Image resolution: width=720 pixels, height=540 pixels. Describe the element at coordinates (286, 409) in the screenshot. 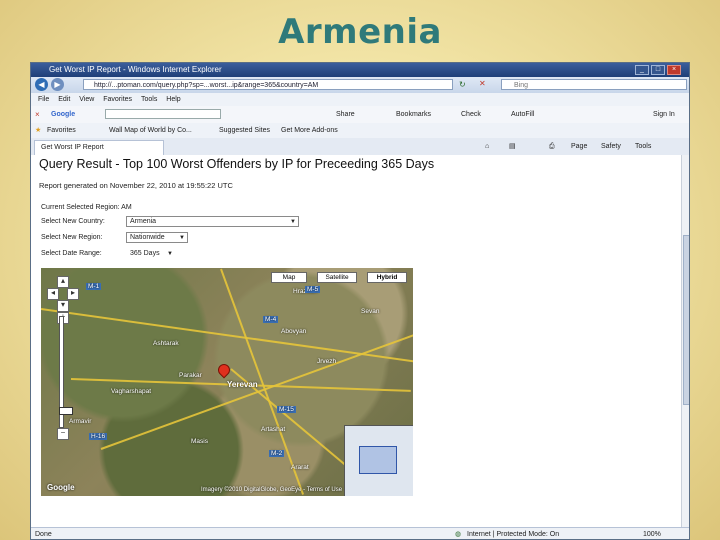

I see `route-shield: M-15` at that location.